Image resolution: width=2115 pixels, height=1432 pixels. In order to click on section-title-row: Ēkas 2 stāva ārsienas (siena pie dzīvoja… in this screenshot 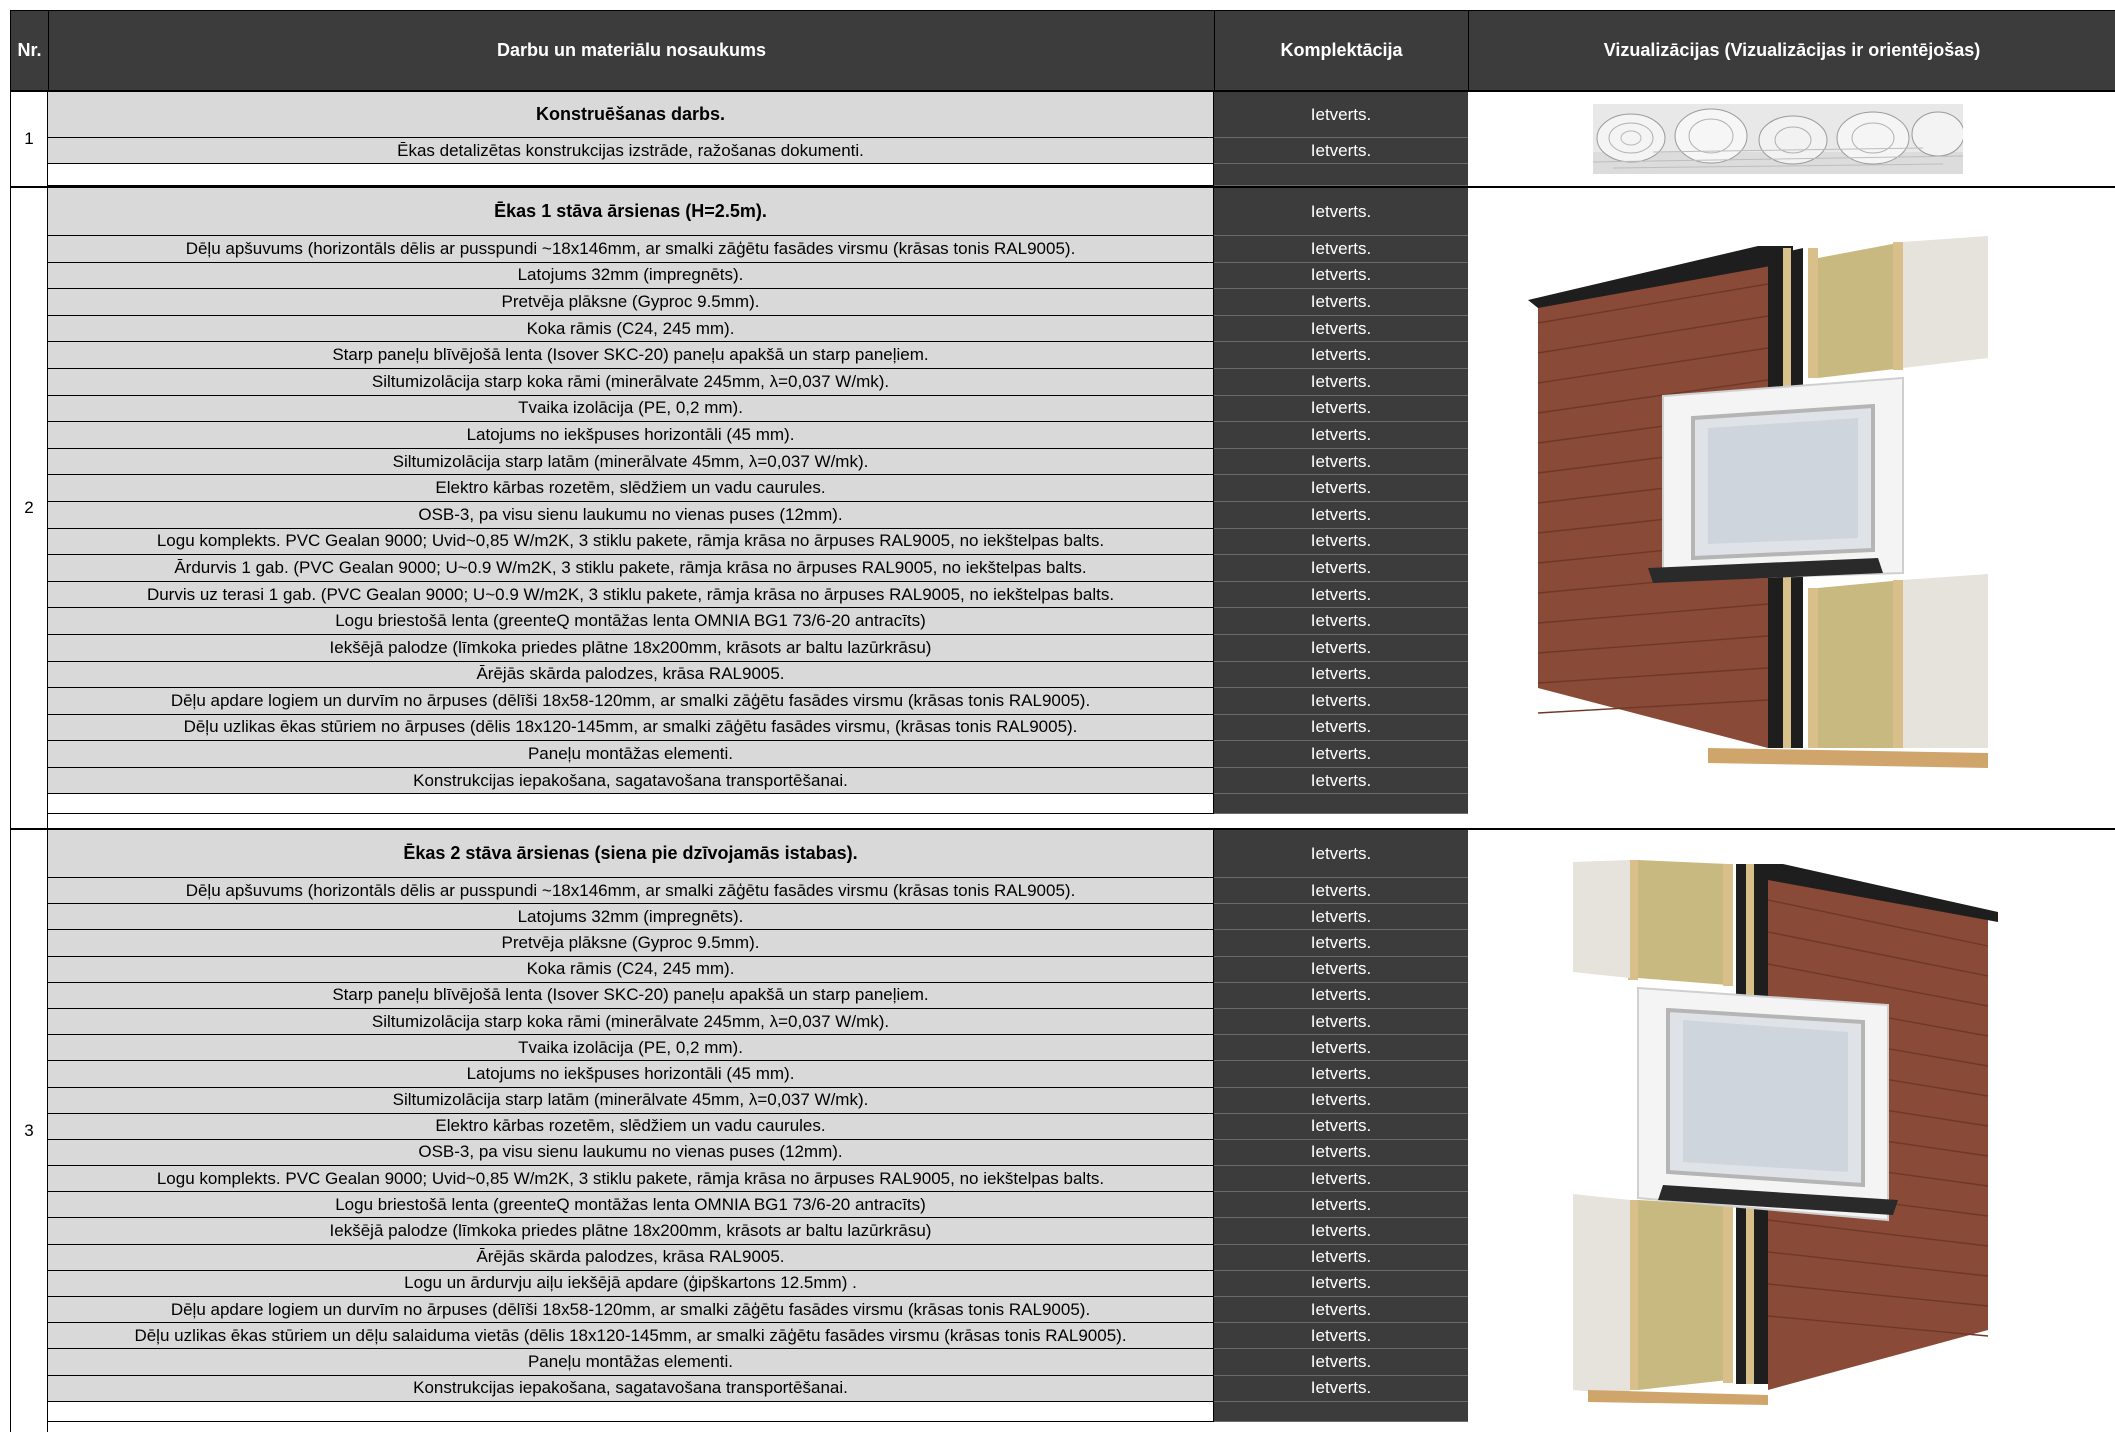, I will do `click(758, 854)`.